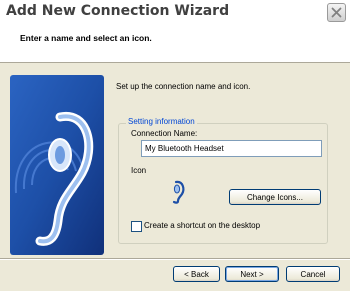 This screenshot has height=291, width=350. Describe the element at coordinates (175, 259) in the screenshot. I see `footer-divider` at that location.